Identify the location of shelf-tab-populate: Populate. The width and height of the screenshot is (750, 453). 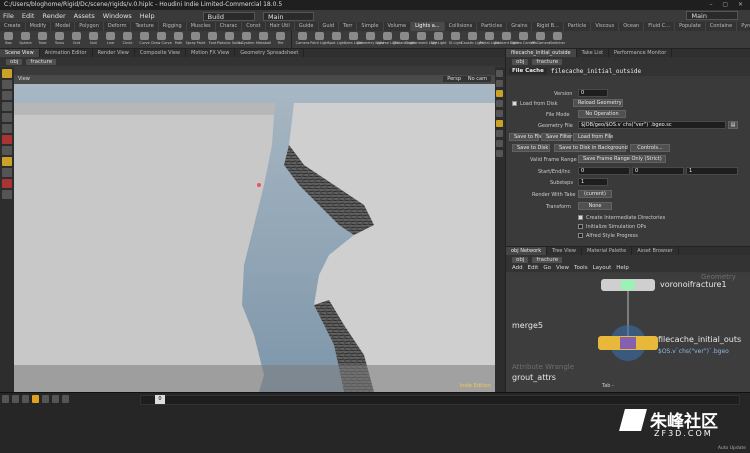
(690, 26).